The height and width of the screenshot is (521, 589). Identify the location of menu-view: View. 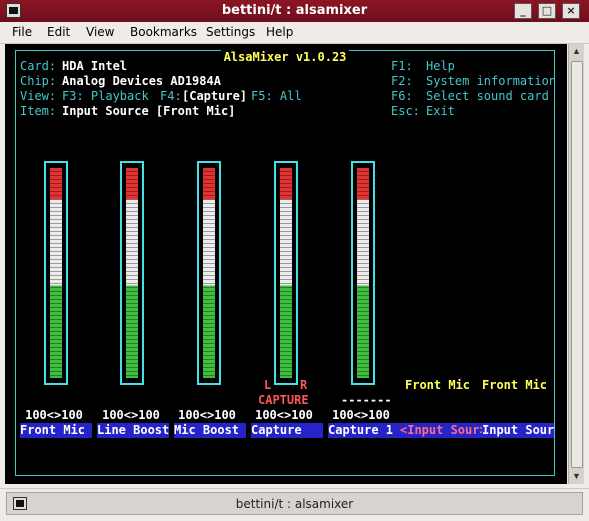
(100, 32).